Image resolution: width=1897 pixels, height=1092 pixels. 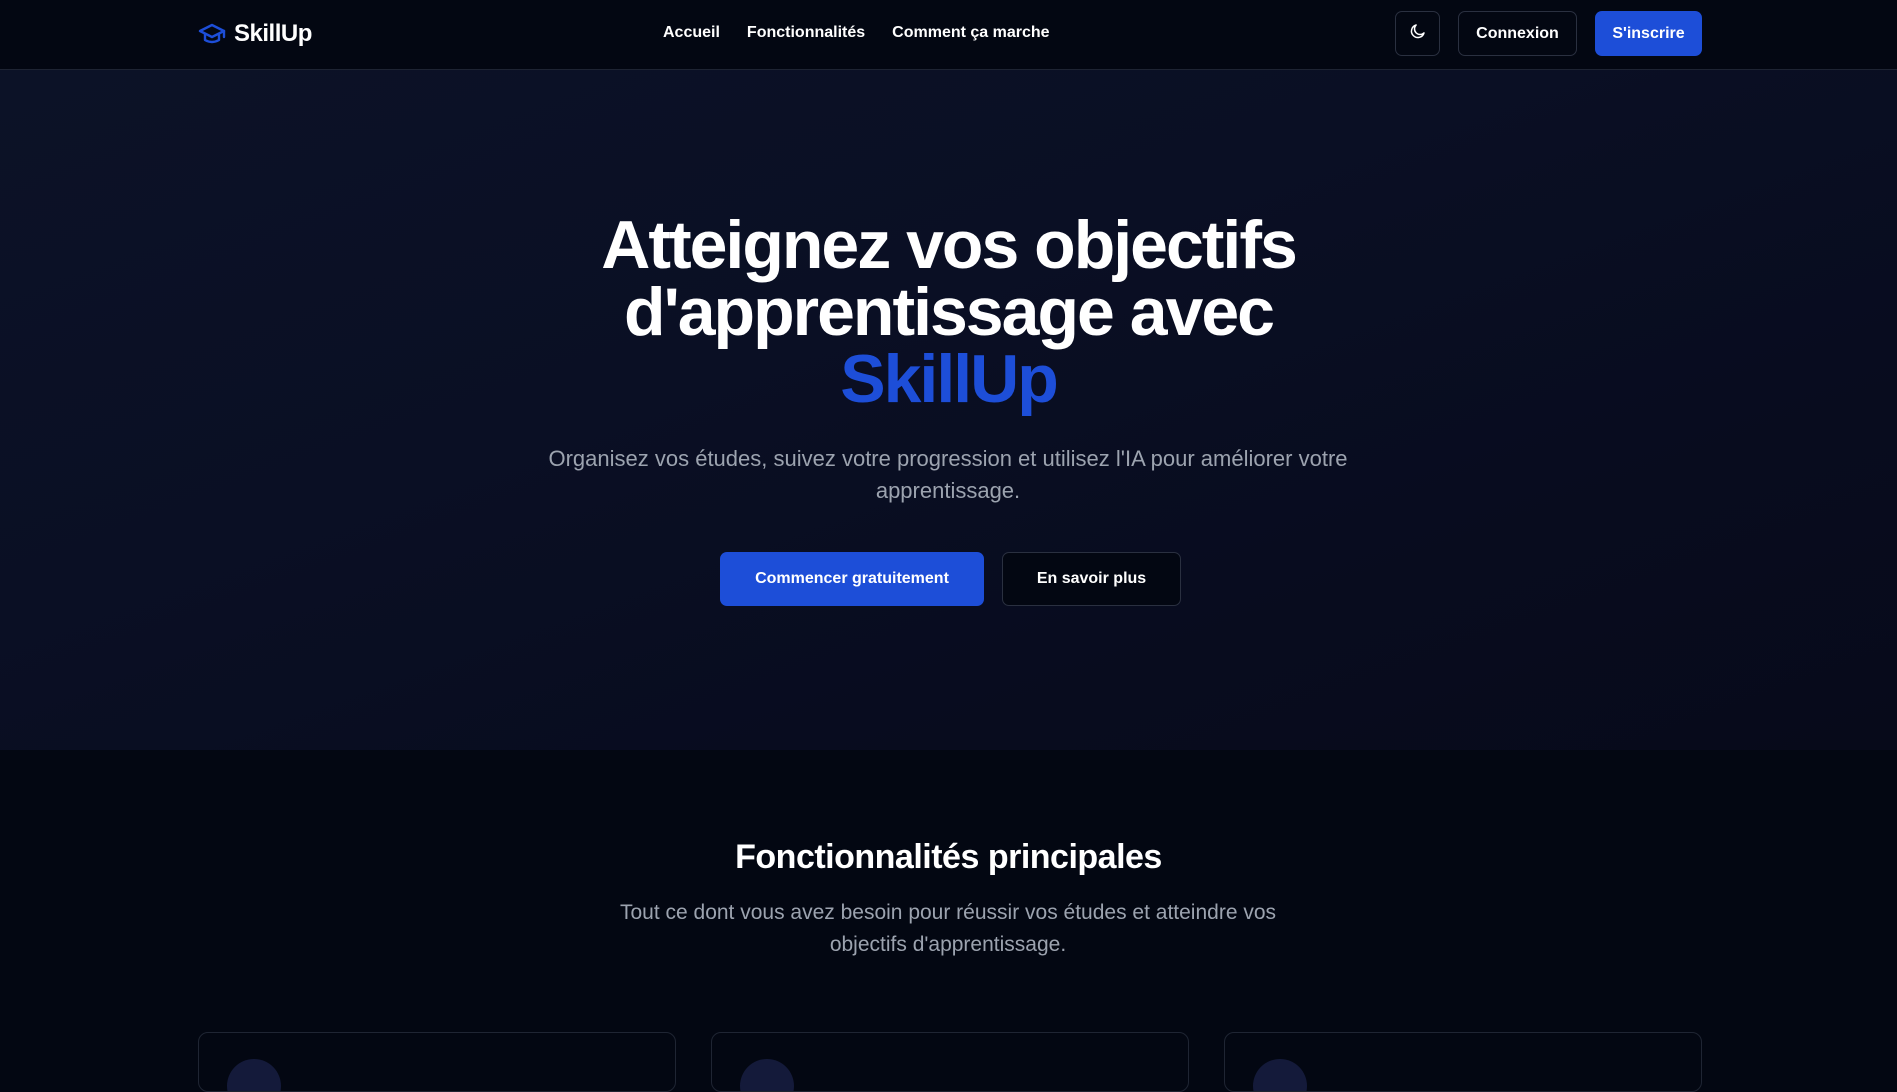 I want to click on hero-title-line-1: Atteignez vos objectifs, so click(x=949, y=245).